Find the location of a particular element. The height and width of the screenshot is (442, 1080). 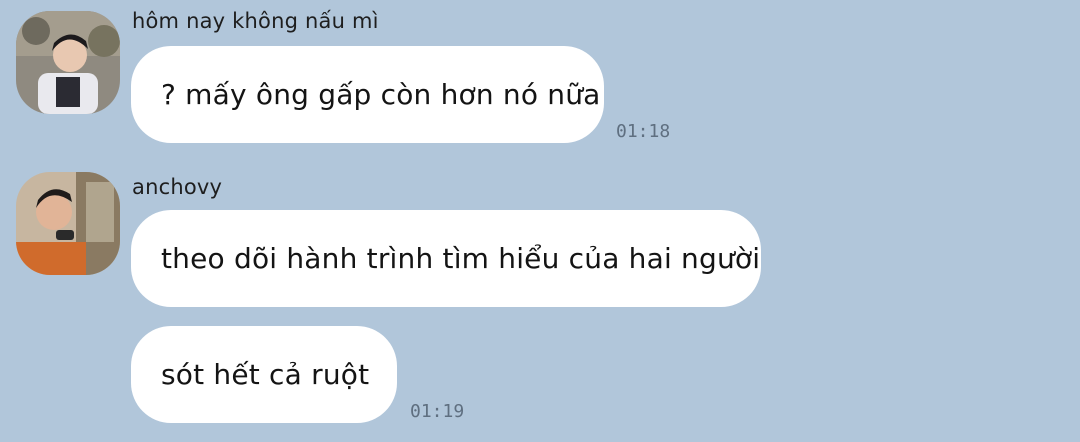

message-bubble: ? mấy ông gấp còn hơn nó nữa is located at coordinates (367, 94).